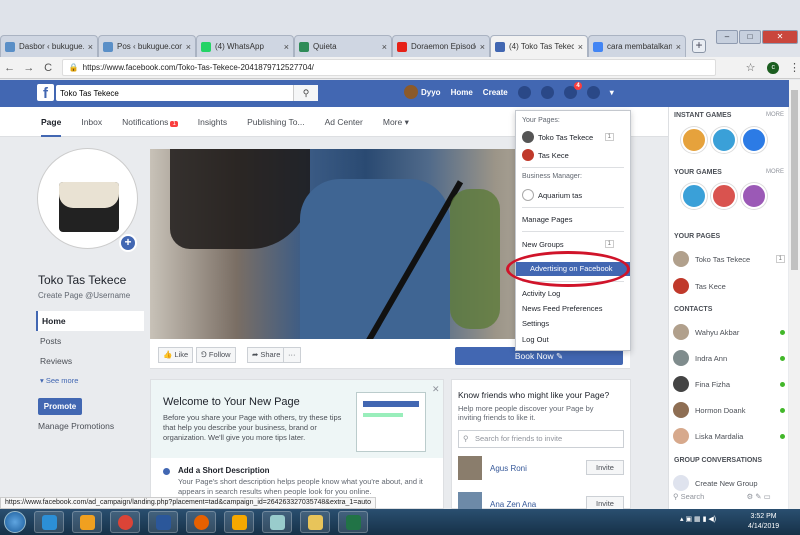 Image resolution: width=800 pixels, height=535 pixels. I want to click on follow-button: ⅁ Follow, so click(216, 355).